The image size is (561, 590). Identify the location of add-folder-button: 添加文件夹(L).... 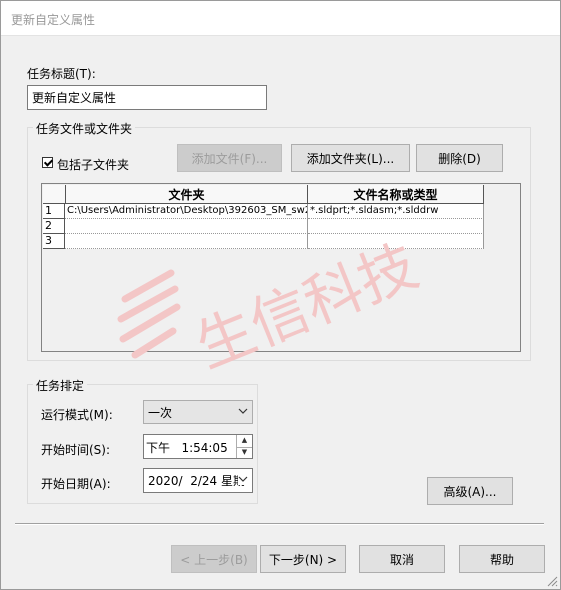
(350, 158).